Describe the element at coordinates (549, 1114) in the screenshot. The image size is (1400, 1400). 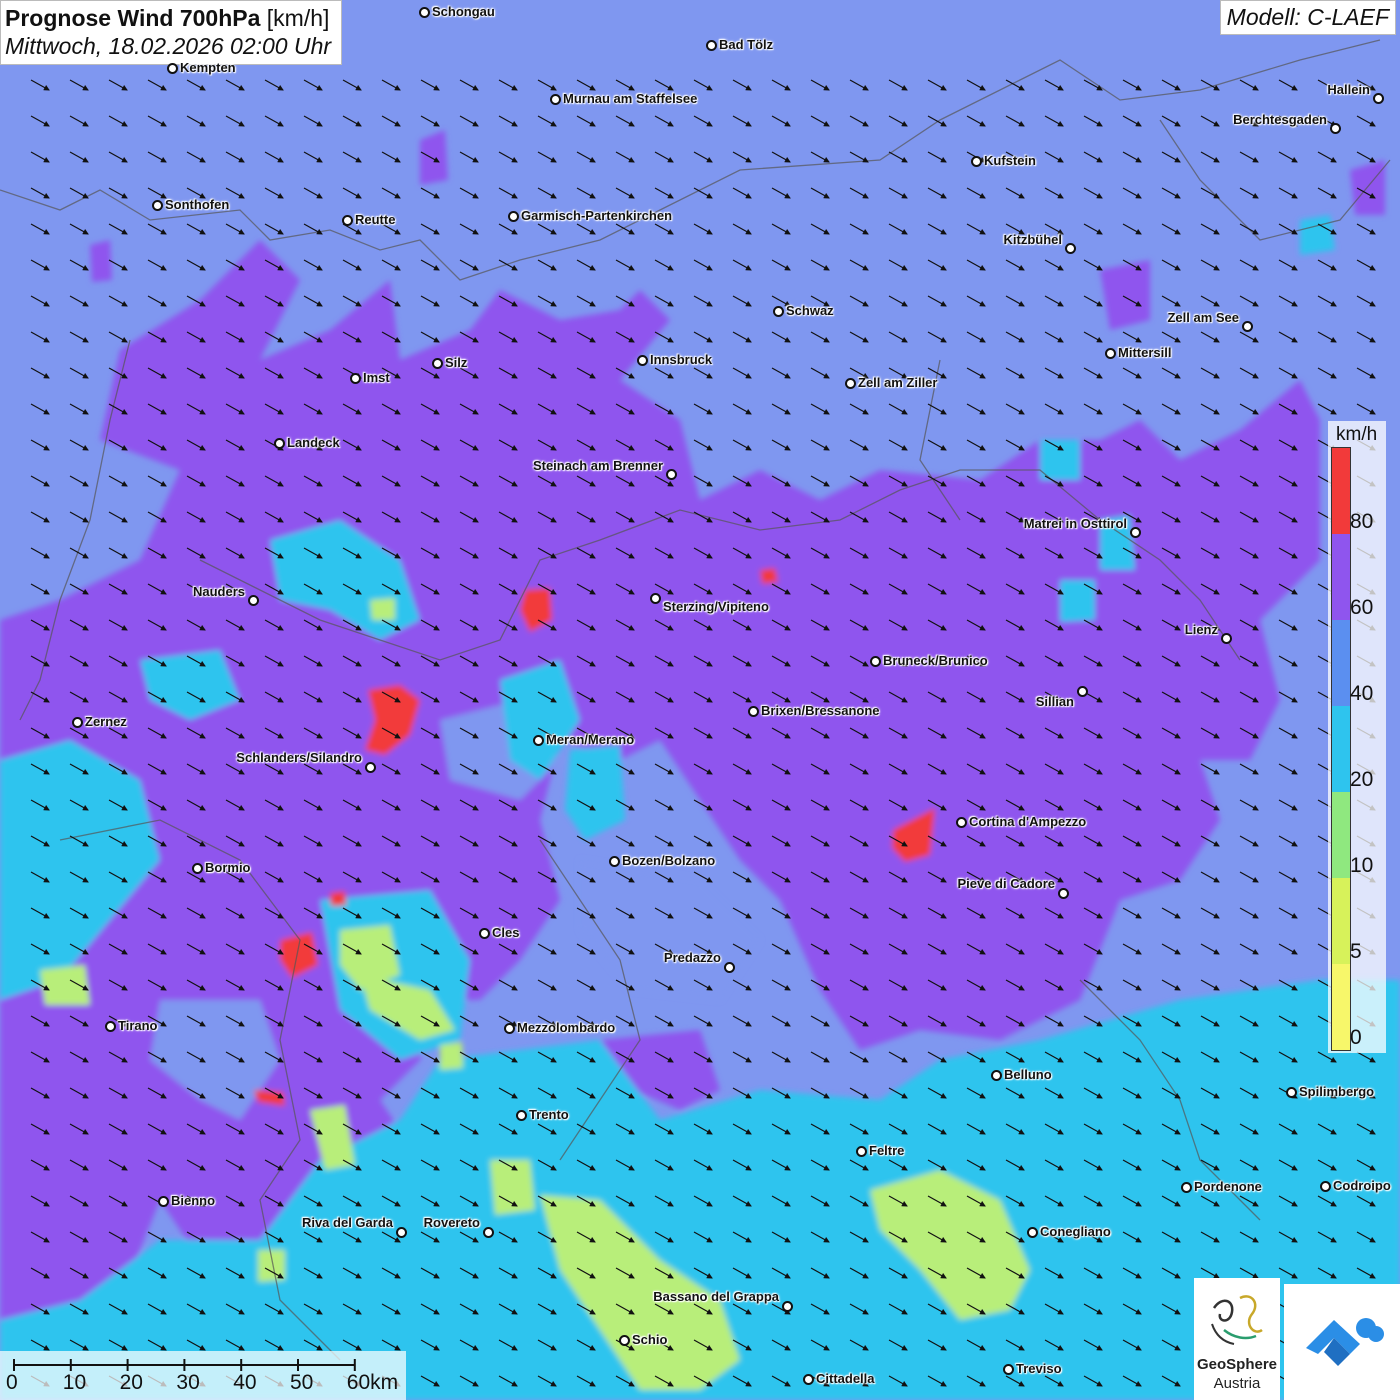
I see `city-label: Trento` at that location.